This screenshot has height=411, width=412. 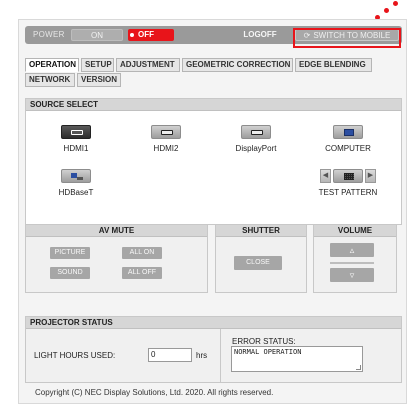 I want to click on av-mute-panel: AV MUTE PICTURE ALL ON SOUND ALL OFF, so click(x=116, y=258).